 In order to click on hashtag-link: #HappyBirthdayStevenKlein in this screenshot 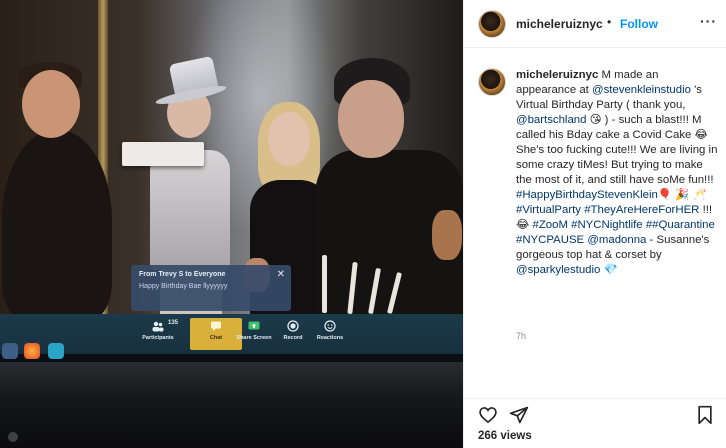, I will do `click(587, 195)`.